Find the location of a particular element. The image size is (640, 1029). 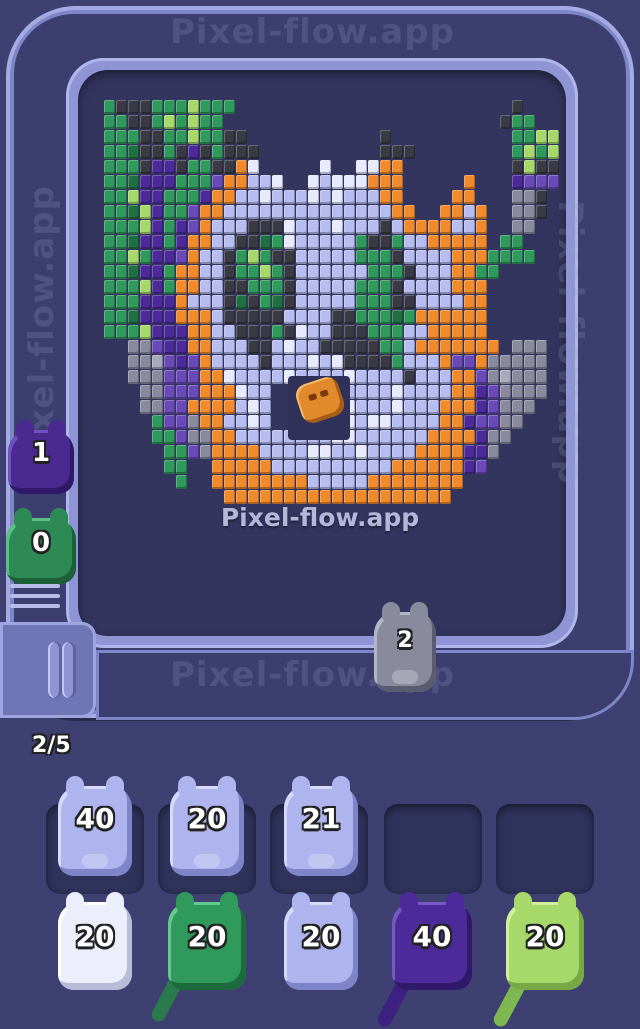

queue-shooter: 0 is located at coordinates (41, 546).